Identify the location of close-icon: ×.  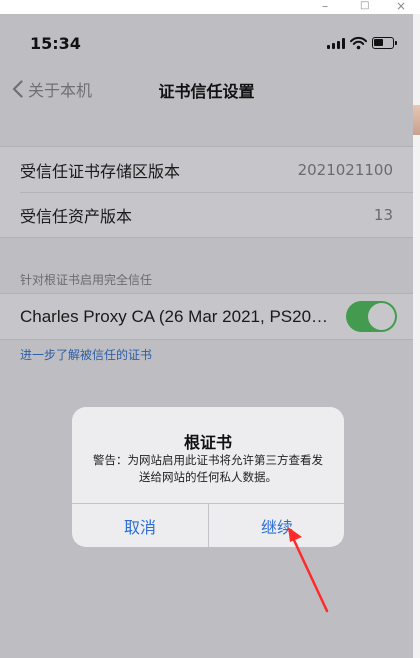
(401, 6).